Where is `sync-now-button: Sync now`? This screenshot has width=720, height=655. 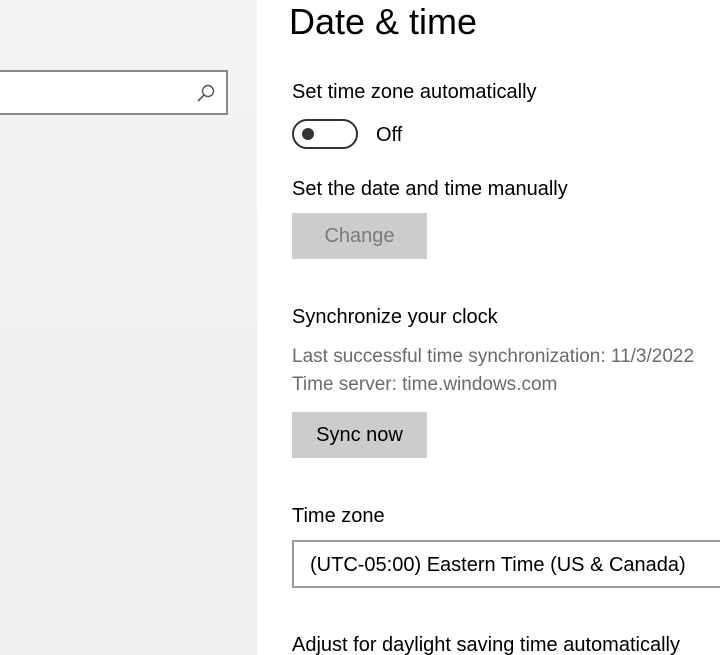 sync-now-button: Sync now is located at coordinates (359, 435).